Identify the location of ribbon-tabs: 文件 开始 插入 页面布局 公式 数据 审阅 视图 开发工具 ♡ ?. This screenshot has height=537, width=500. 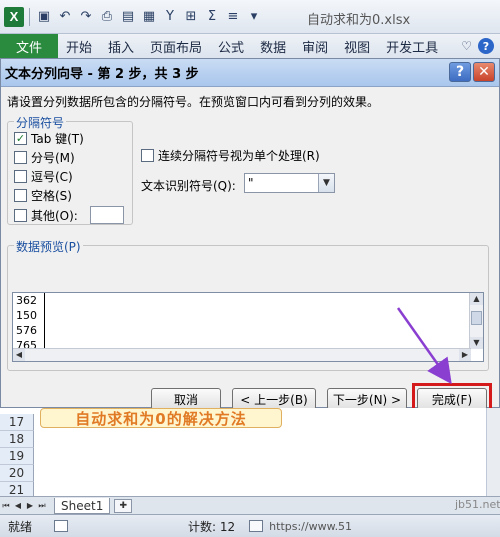
(250, 46).